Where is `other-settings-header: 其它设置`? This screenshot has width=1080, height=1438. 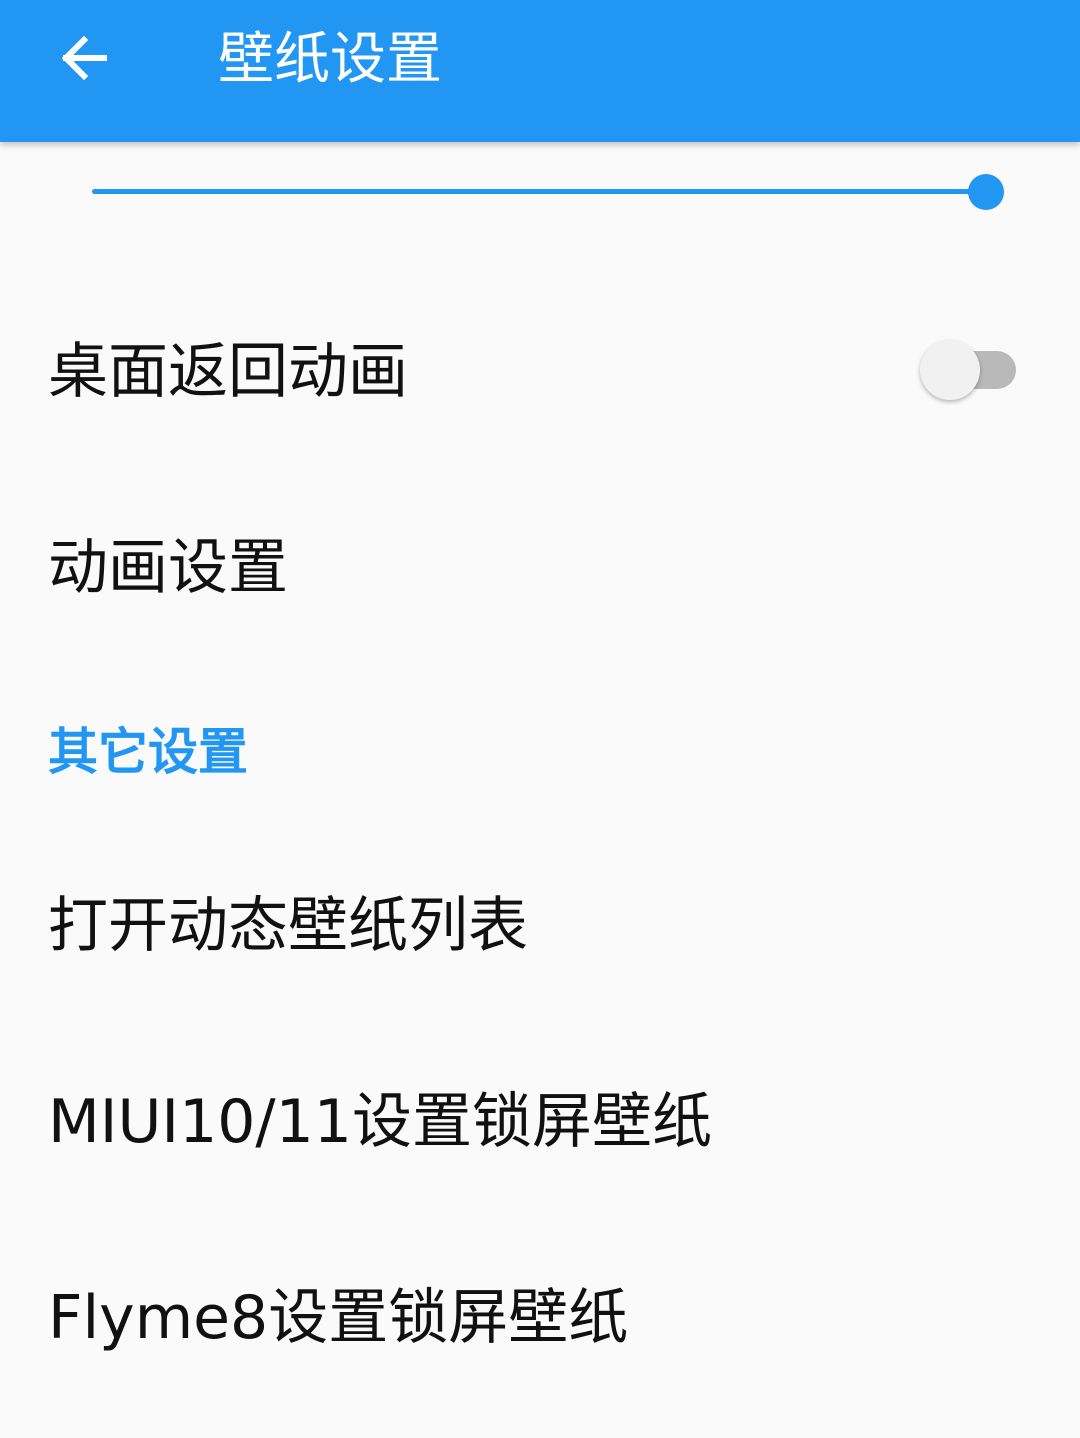 other-settings-header: 其它设置 is located at coordinates (148, 752).